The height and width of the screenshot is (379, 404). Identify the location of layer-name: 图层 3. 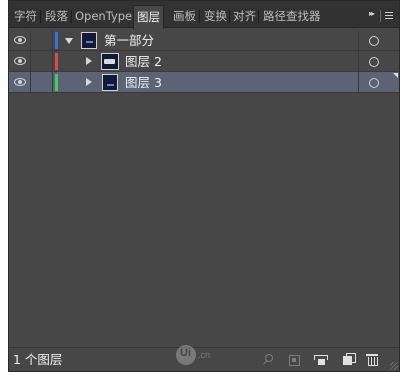
(143, 82).